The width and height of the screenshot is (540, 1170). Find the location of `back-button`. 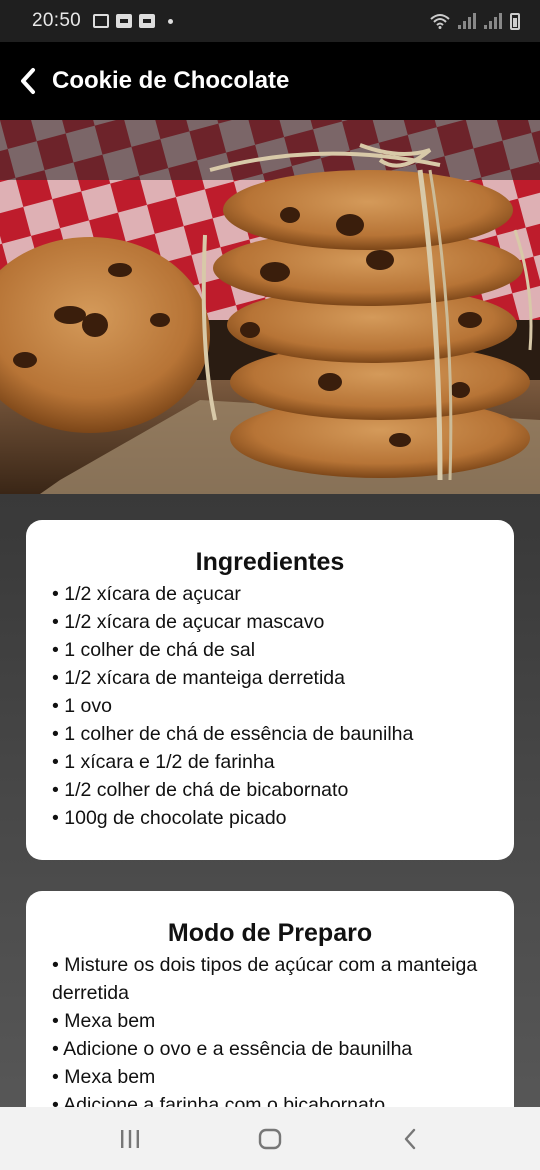

back-button is located at coordinates (28, 81).